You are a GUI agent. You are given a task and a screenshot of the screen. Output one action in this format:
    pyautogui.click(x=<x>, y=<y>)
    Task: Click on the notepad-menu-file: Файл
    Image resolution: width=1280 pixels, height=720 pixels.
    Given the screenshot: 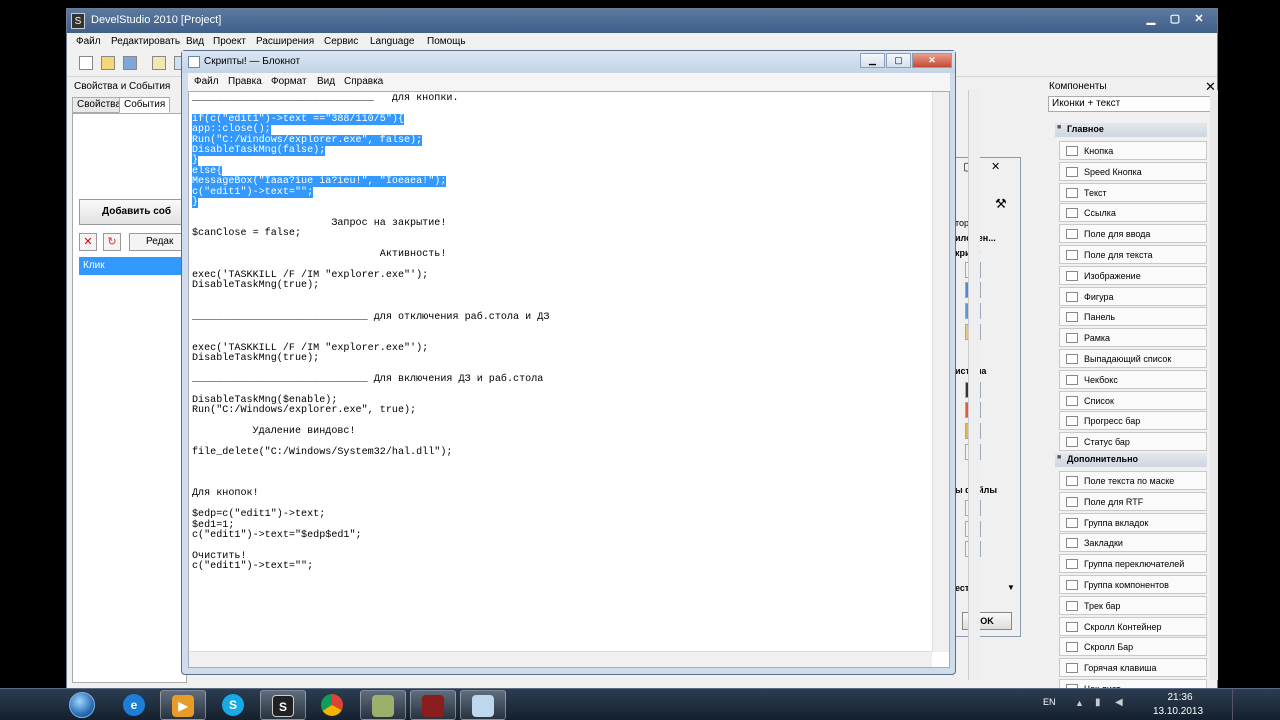 What is the action you would take?
    pyautogui.click(x=206, y=81)
    